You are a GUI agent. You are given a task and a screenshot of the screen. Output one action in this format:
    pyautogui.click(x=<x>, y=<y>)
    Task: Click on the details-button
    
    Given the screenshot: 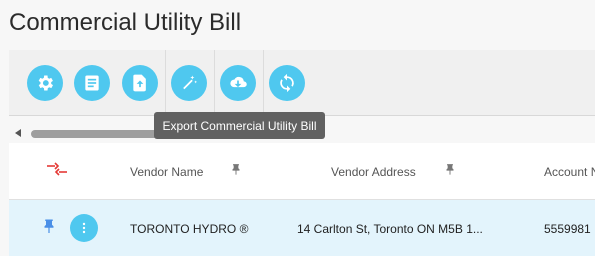 What is the action you would take?
    pyautogui.click(x=92, y=83)
    